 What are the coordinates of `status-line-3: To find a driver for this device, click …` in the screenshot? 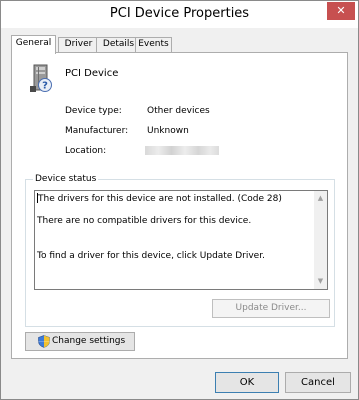 It's located at (151, 256).